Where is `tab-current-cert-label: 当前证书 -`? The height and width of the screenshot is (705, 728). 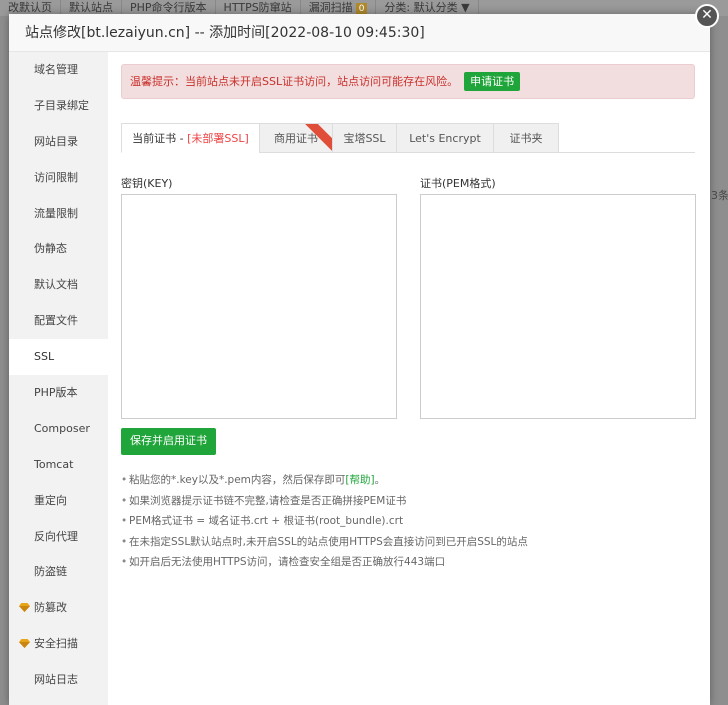
tab-current-cert-label: 当前证书 - is located at coordinates (160, 138).